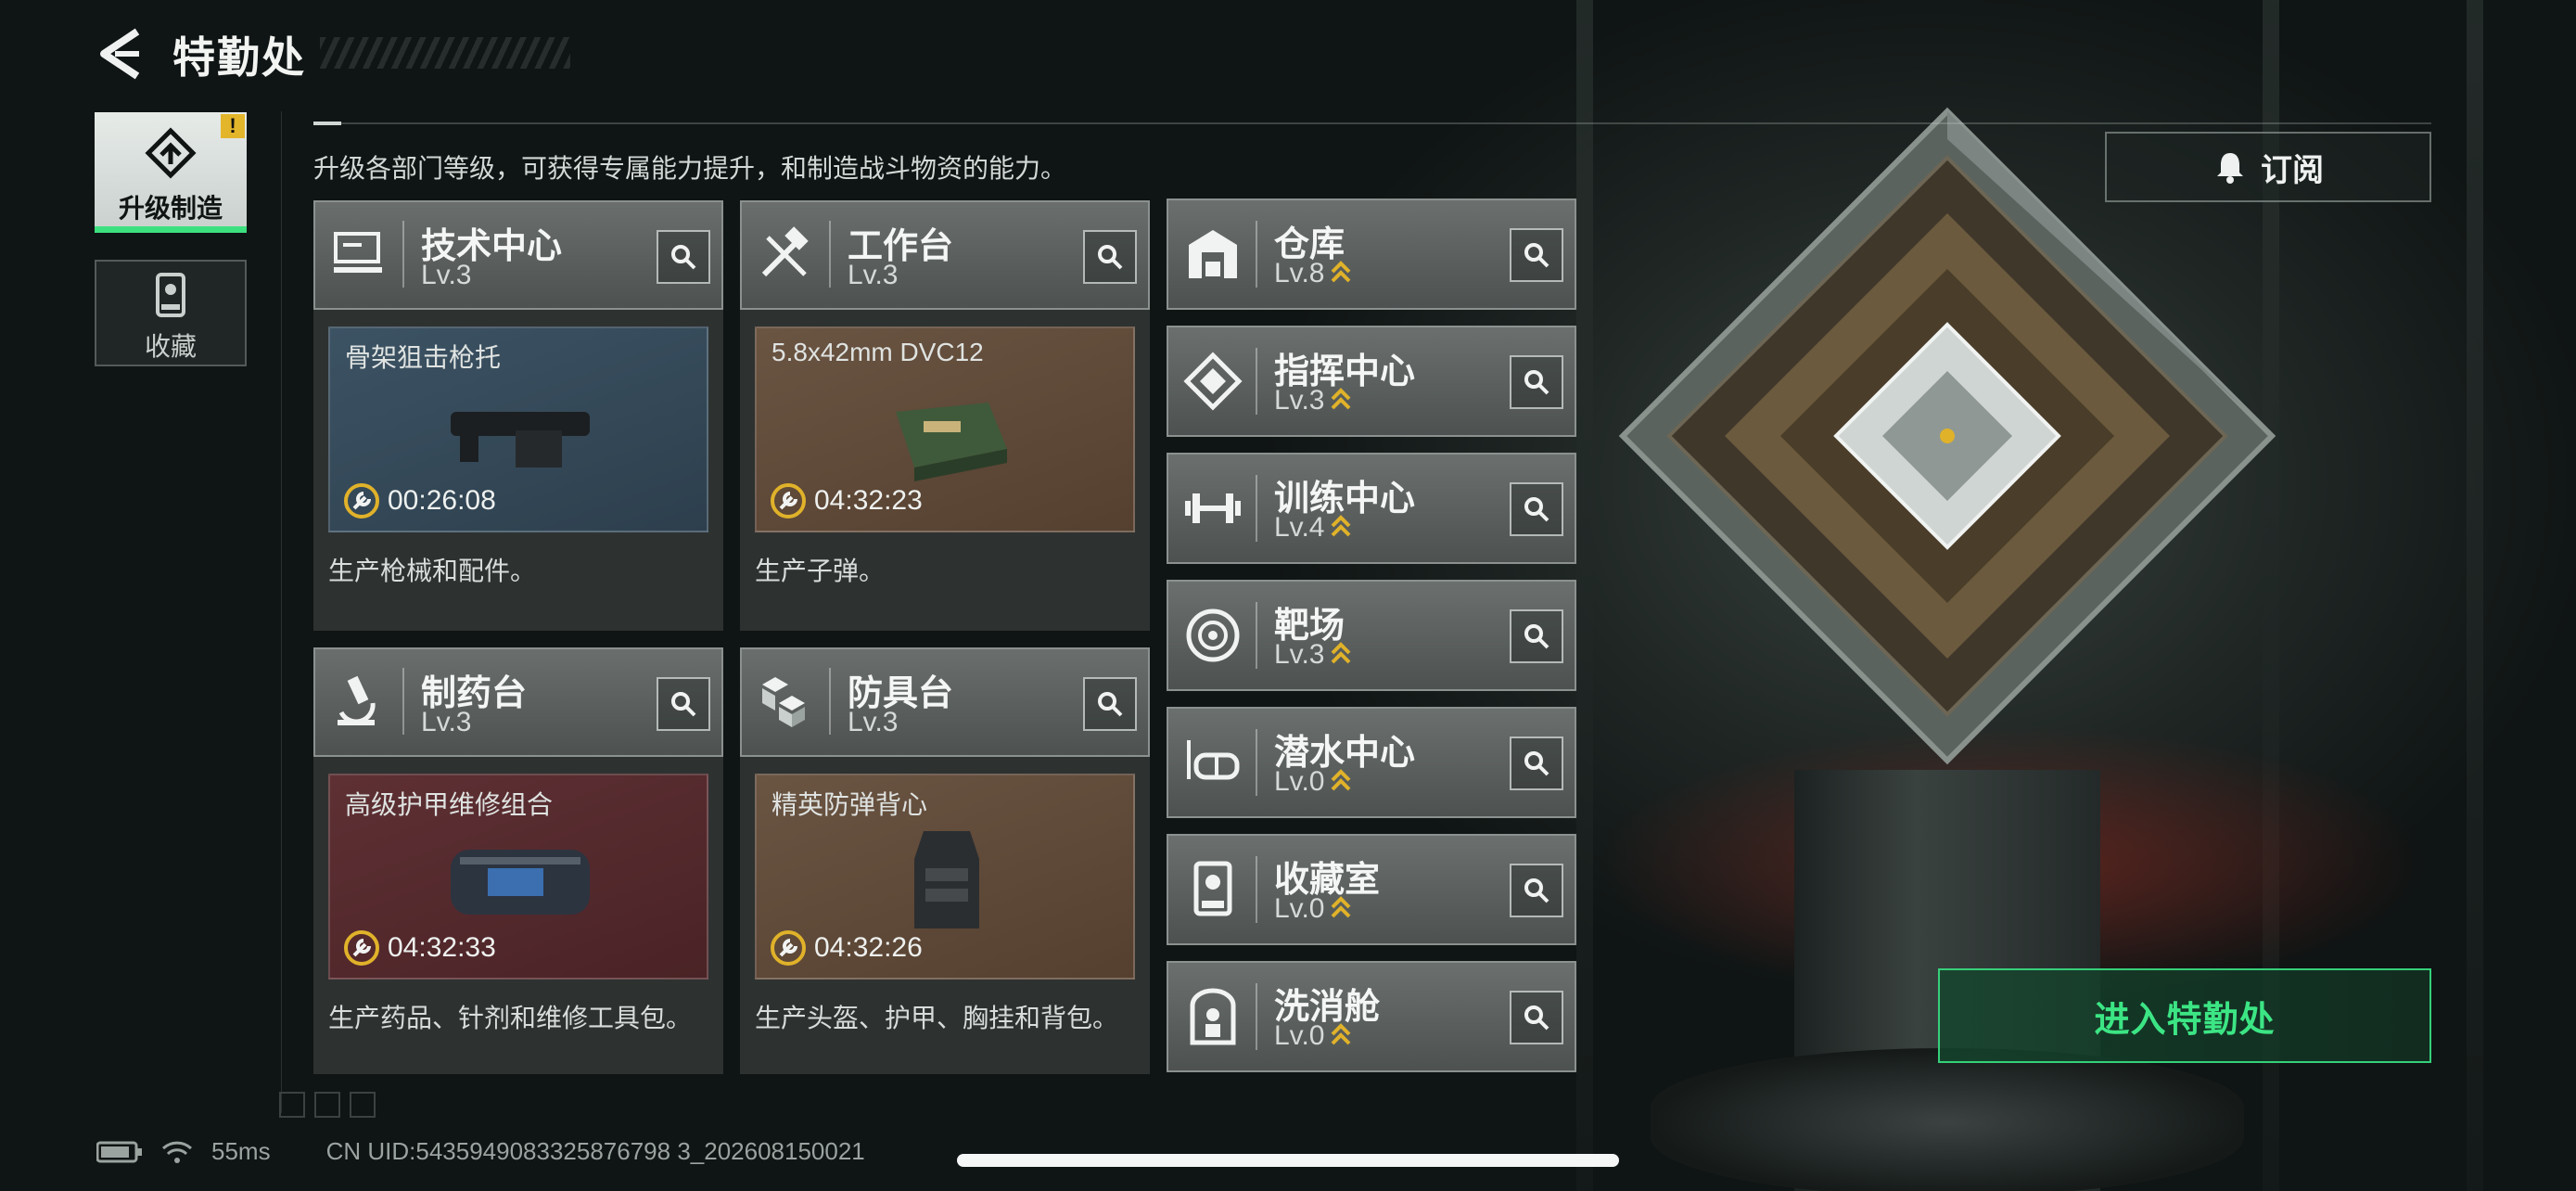 The height and width of the screenshot is (1191, 2576). What do you see at coordinates (937, 1018) in the screenshot?
I see `card-description: 生产头盔、护甲、胸挂和背包。` at bounding box center [937, 1018].